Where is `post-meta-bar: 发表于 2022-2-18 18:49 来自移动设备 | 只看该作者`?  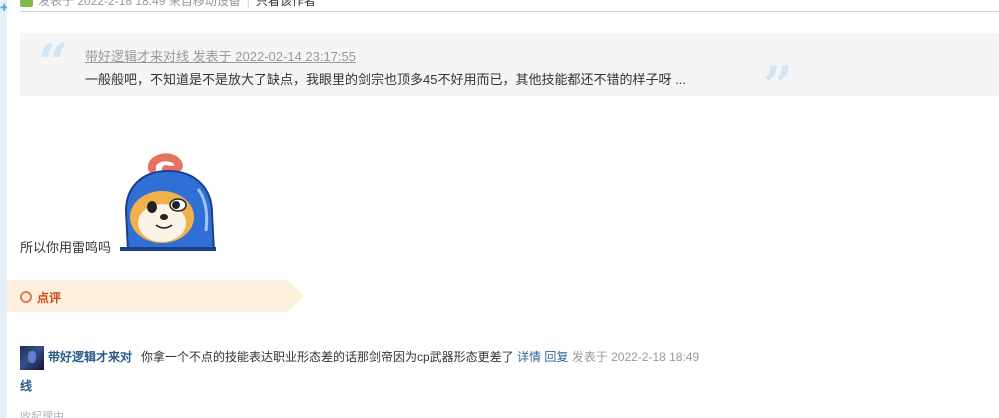 post-meta-bar: 发表于 2022-2-18 18:49 来自移动设备 | 只看该作者 is located at coordinates (509, 6).